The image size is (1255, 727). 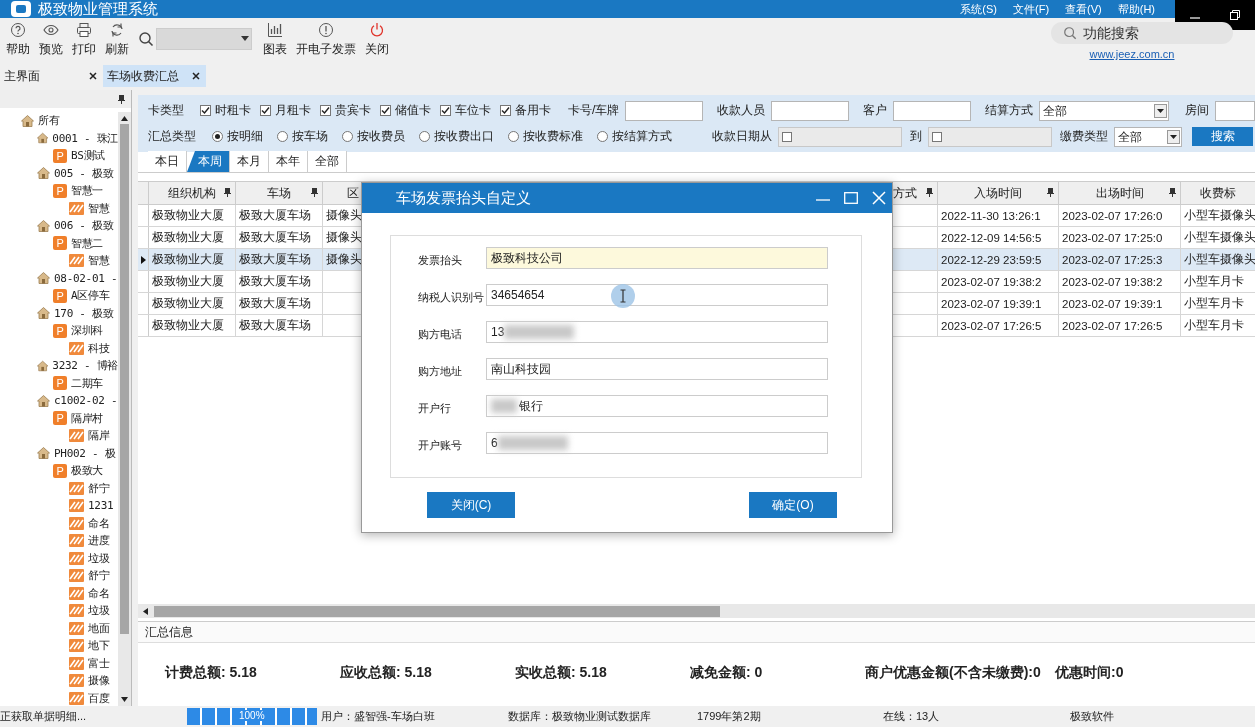 What do you see at coordinates (634, 136) in the screenshot?
I see `radio-button: 按结算方式` at bounding box center [634, 136].